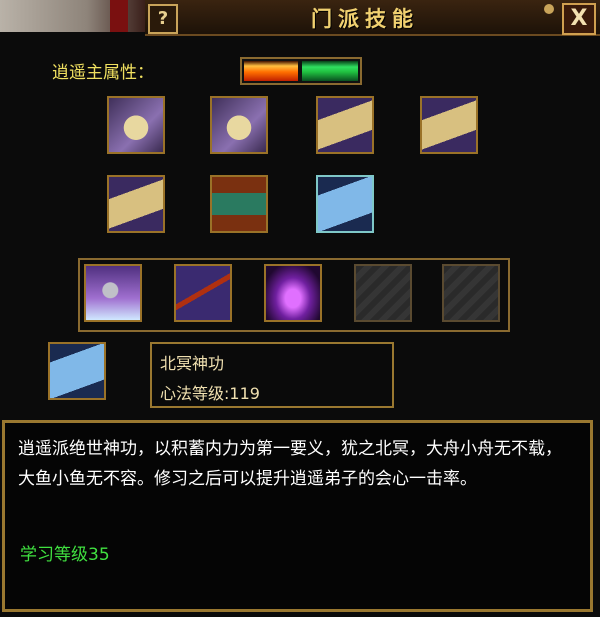 This screenshot has width=600, height=617. I want to click on wood-attribute-icon, so click(330, 71).